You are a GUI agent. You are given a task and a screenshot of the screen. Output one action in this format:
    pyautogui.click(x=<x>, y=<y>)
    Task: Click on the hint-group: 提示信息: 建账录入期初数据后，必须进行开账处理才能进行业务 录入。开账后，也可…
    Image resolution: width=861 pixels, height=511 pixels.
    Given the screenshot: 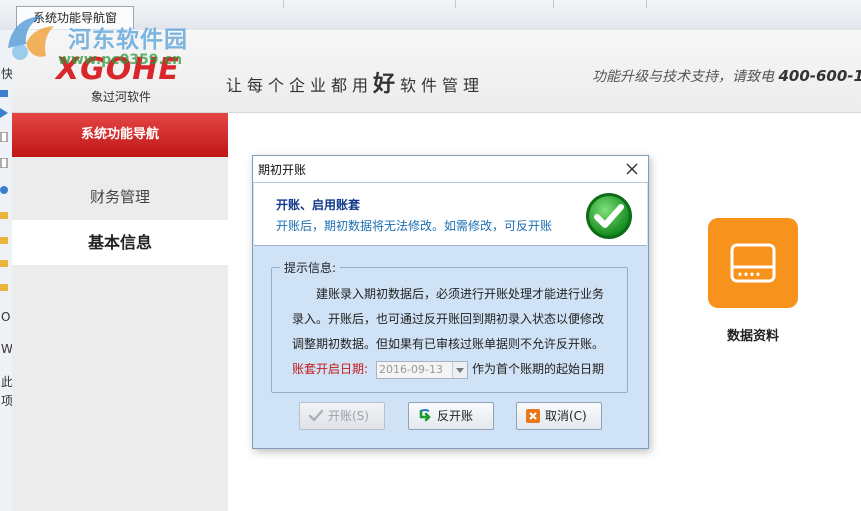 What is the action you would take?
    pyautogui.click(x=449, y=326)
    